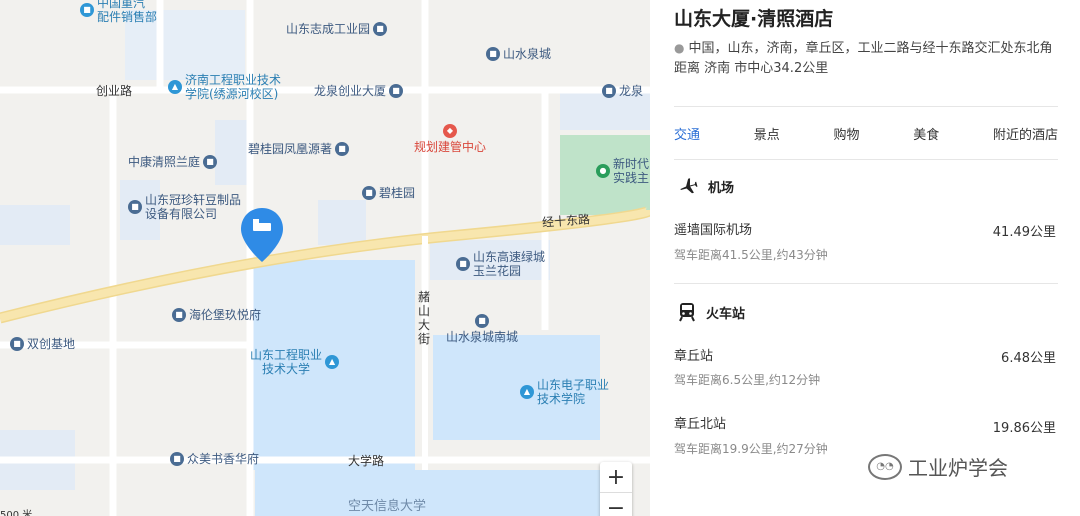  What do you see at coordinates (622, 171) in the screenshot?
I see `poi-xinshidai: ● 新时代 实践主` at bounding box center [622, 171].